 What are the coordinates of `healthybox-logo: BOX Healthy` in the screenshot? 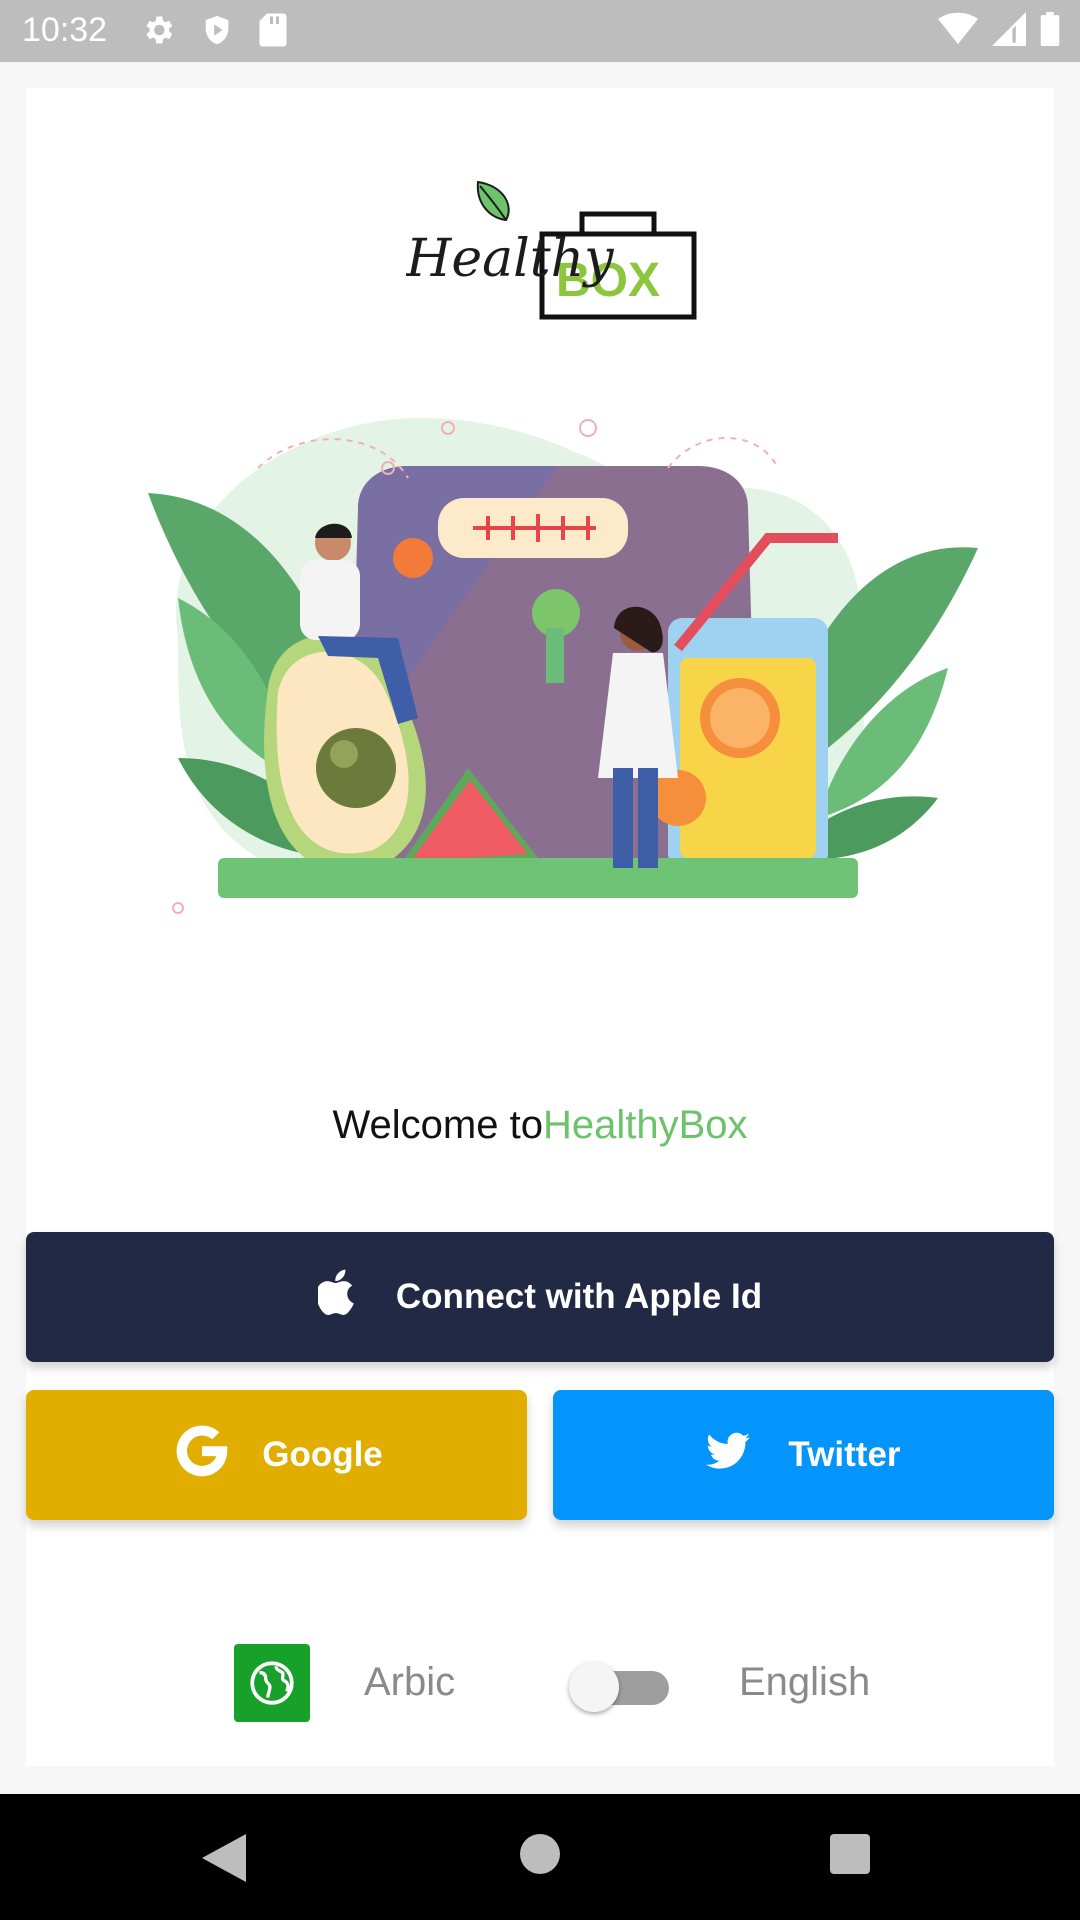 It's located at (560, 250).